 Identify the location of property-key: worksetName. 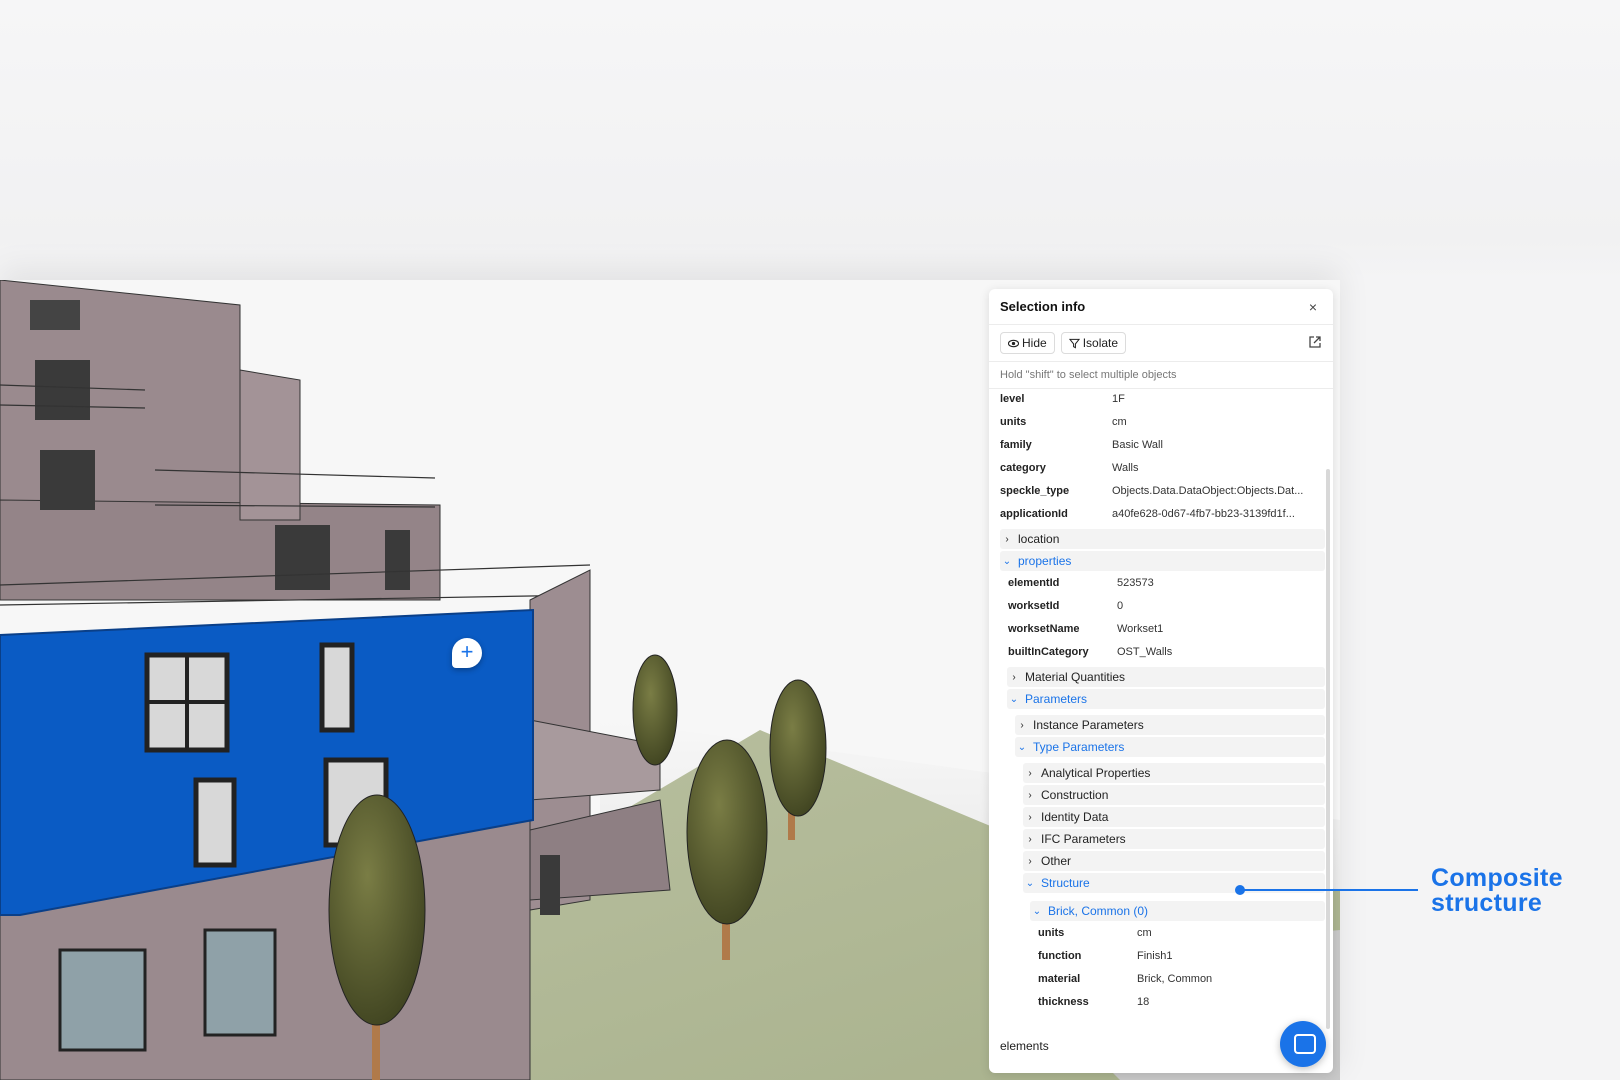
(1044, 629).